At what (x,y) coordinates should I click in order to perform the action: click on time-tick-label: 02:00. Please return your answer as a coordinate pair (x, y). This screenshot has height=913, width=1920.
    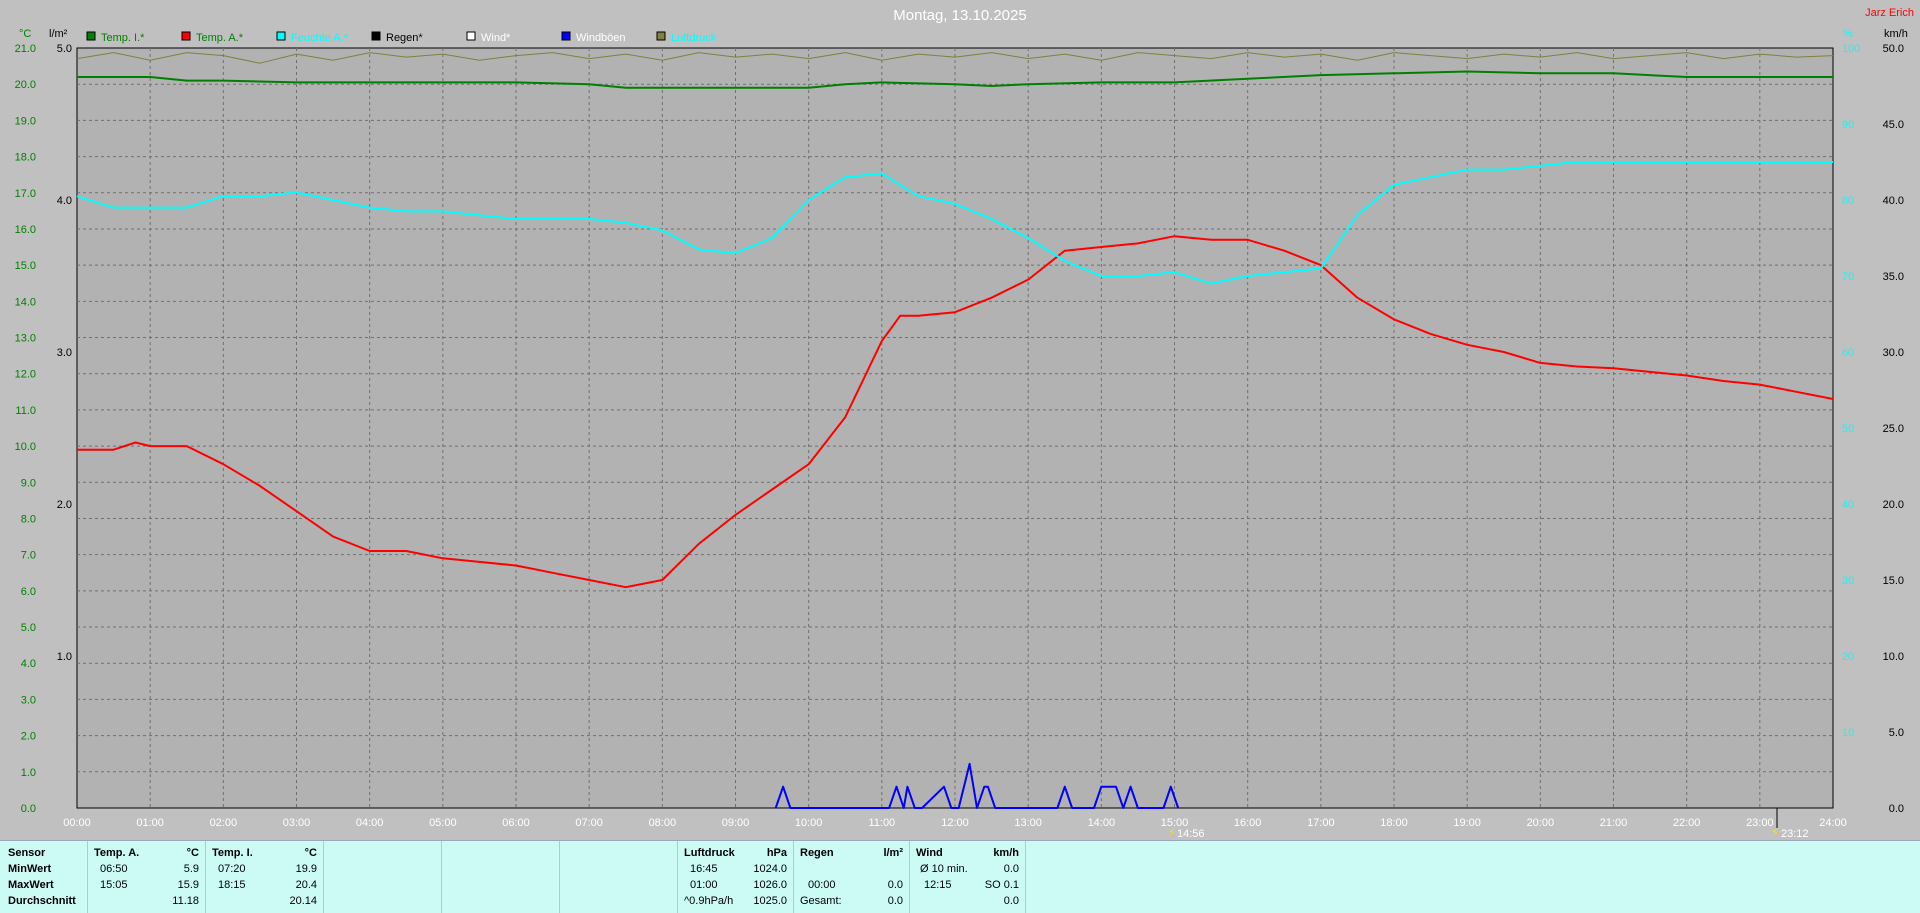
    Looking at the image, I should click on (224, 823).